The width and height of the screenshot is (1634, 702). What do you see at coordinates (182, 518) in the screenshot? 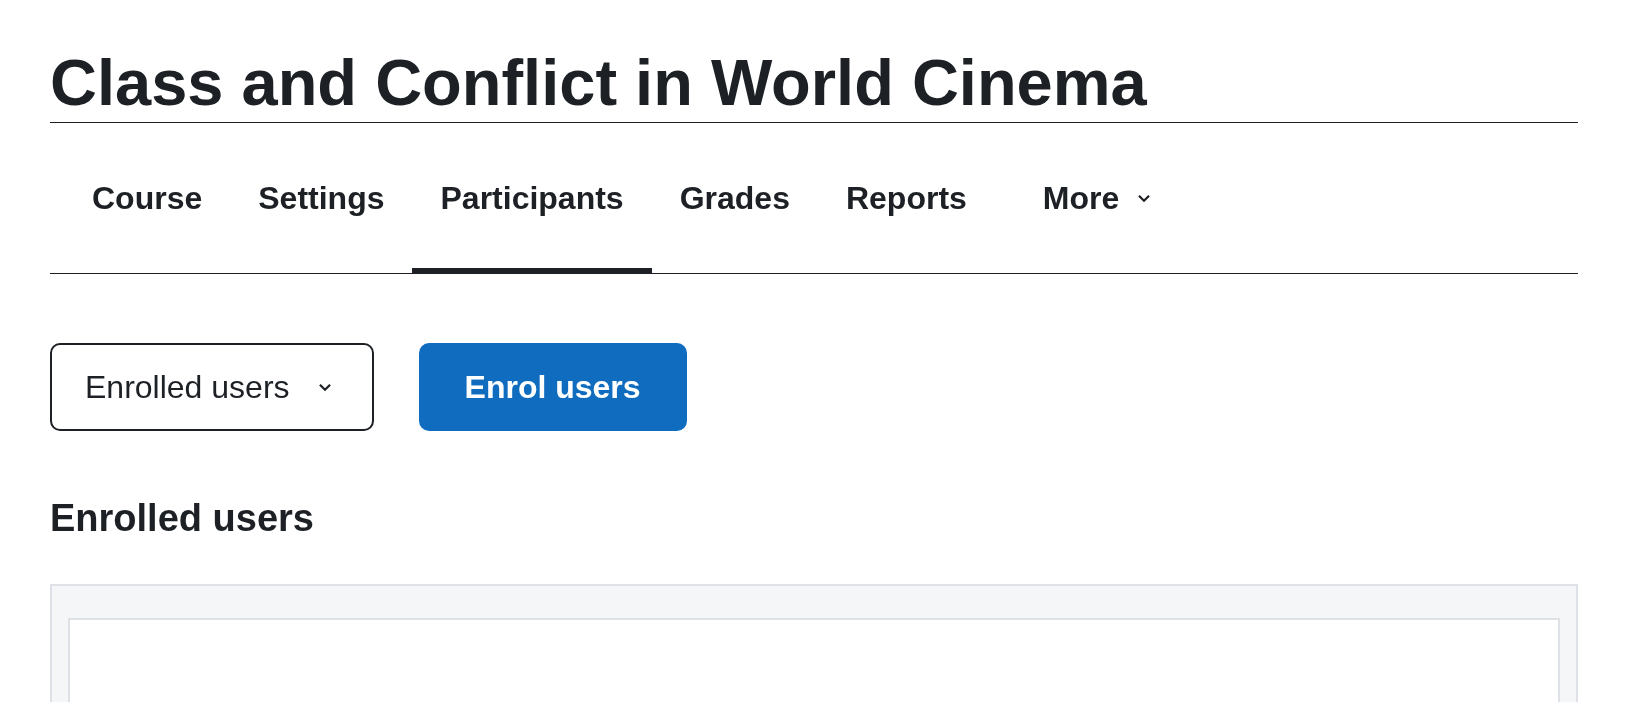
I see `section-heading: Enrolled users` at bounding box center [182, 518].